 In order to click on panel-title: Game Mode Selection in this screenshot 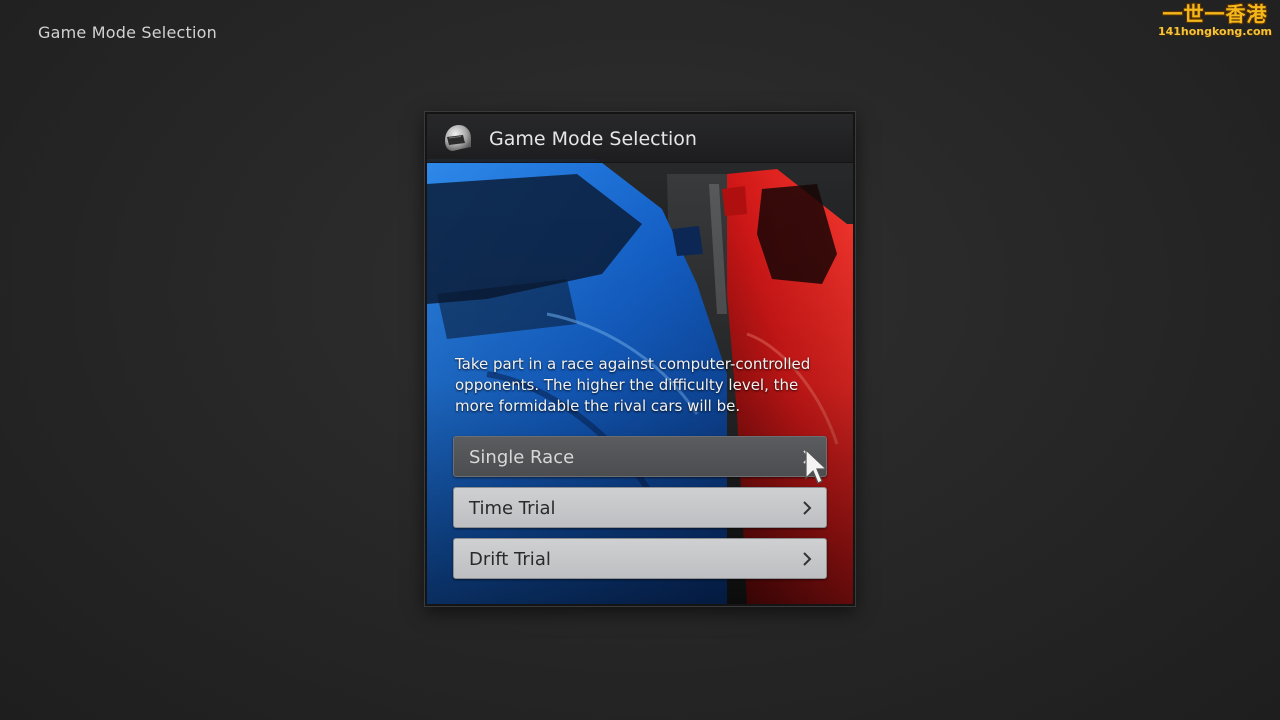, I will do `click(593, 139)`.